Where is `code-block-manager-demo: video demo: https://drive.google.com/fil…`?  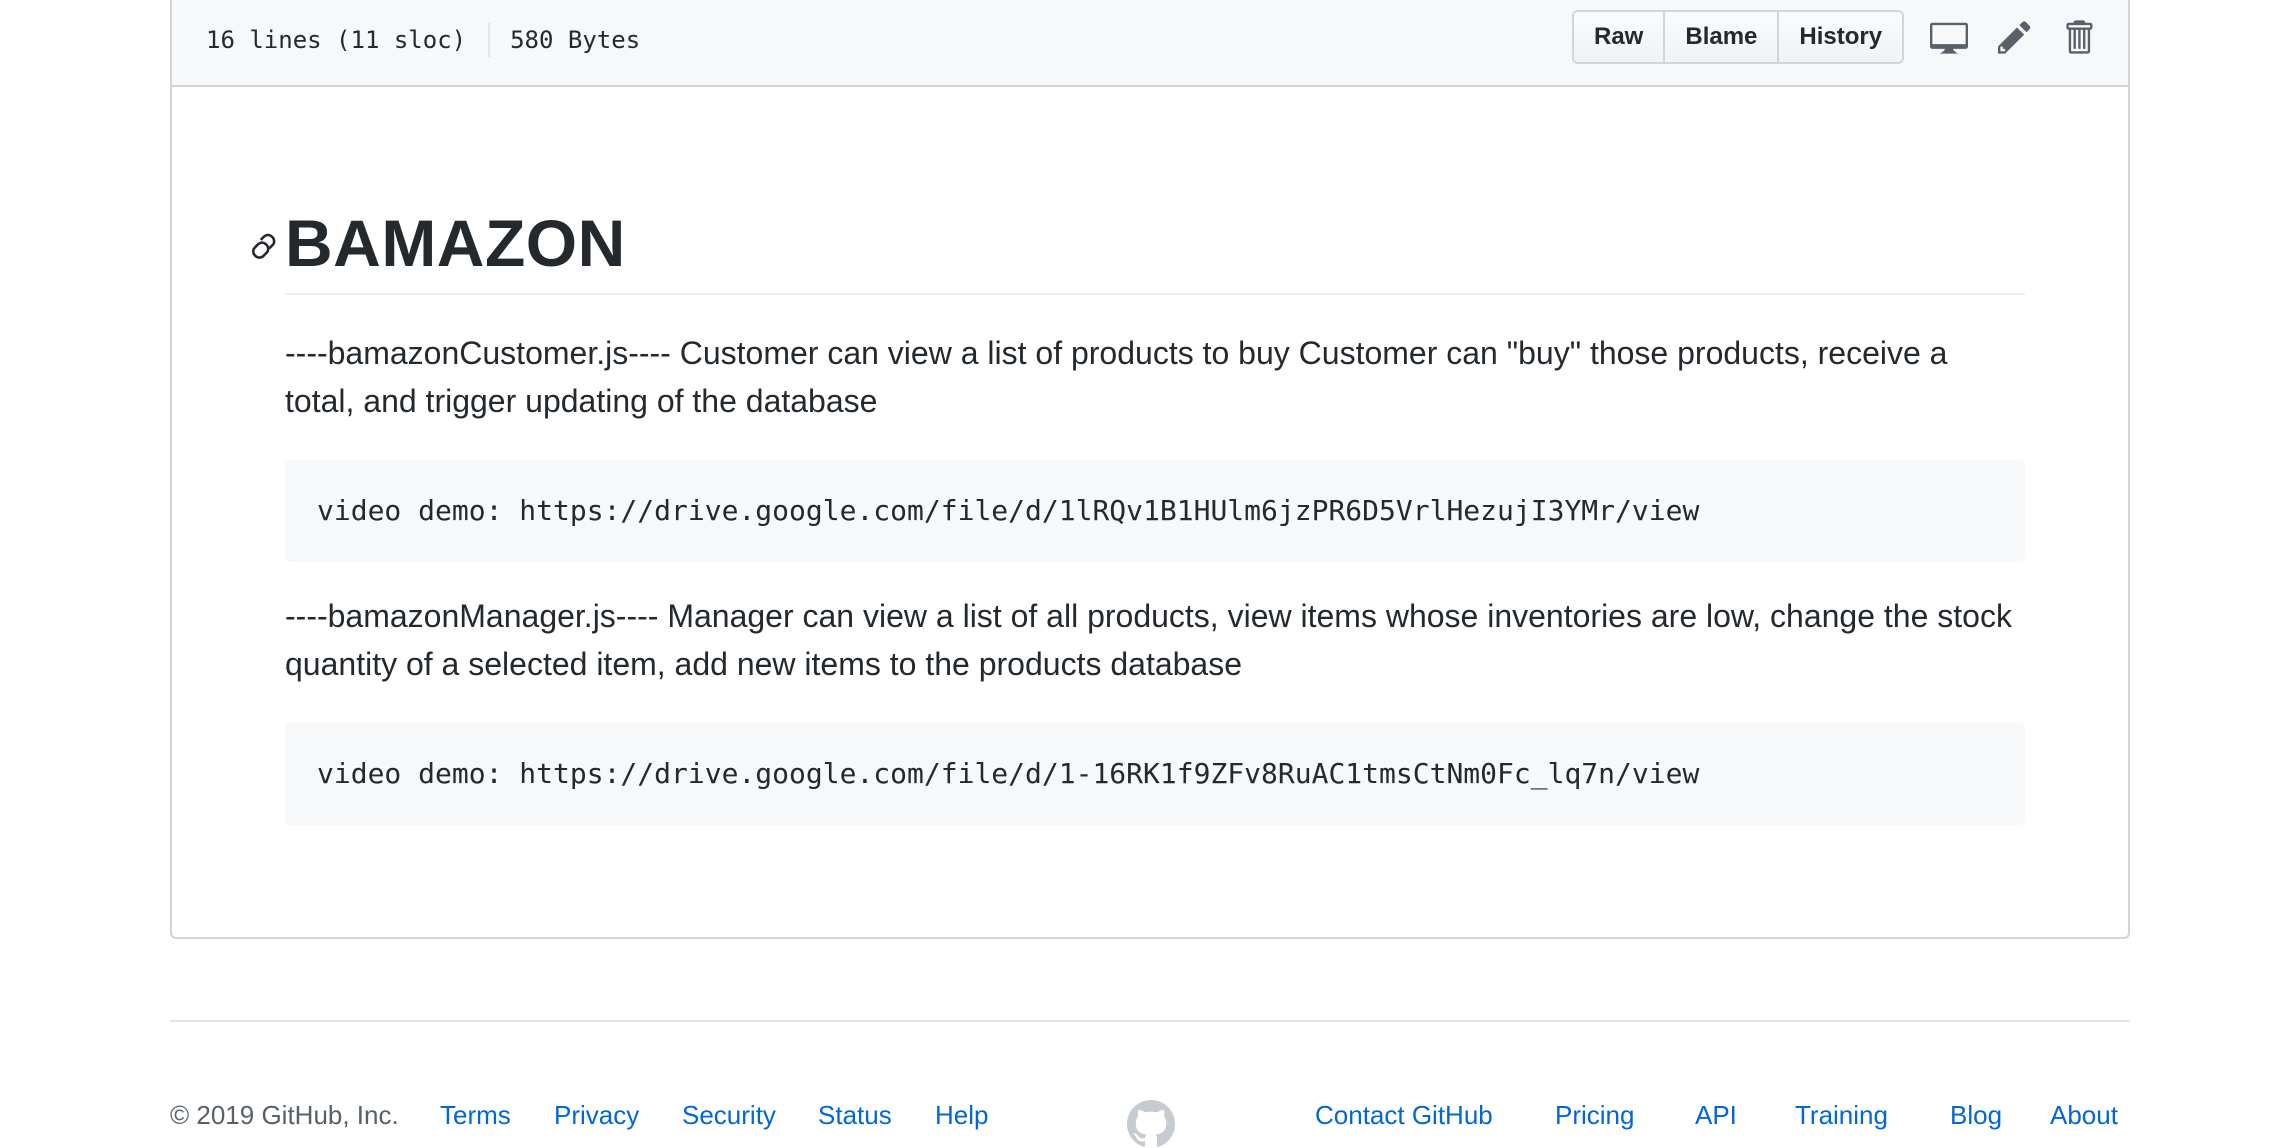 code-block-manager-demo: video demo: https://drive.google.com/fil… is located at coordinates (1155, 774).